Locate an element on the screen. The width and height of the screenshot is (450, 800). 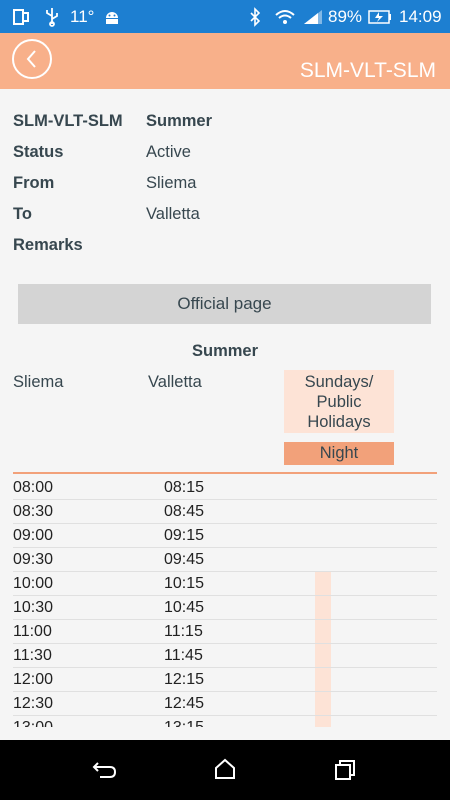
info-value-season: Summer is located at coordinates (179, 121).